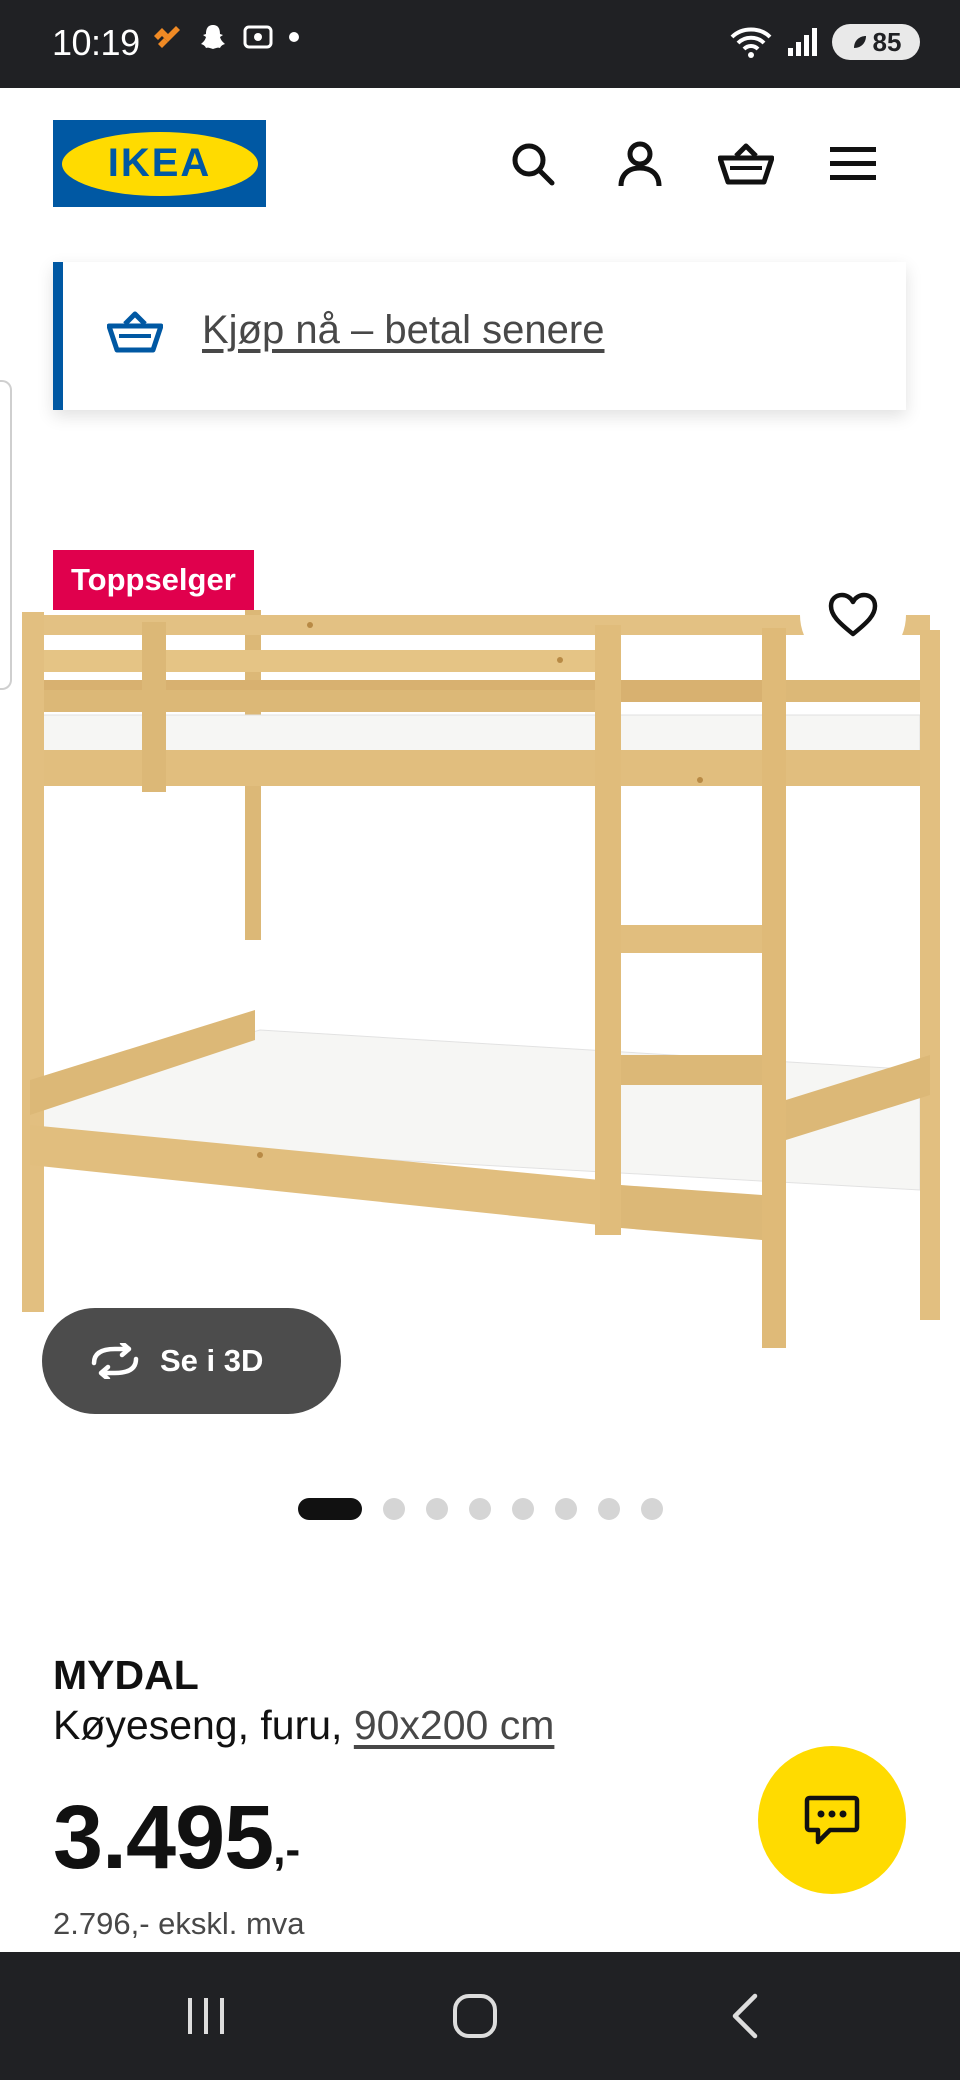 The height and width of the screenshot is (2080, 960). I want to click on view-in-3d-label: Se i 3D, so click(212, 1360).